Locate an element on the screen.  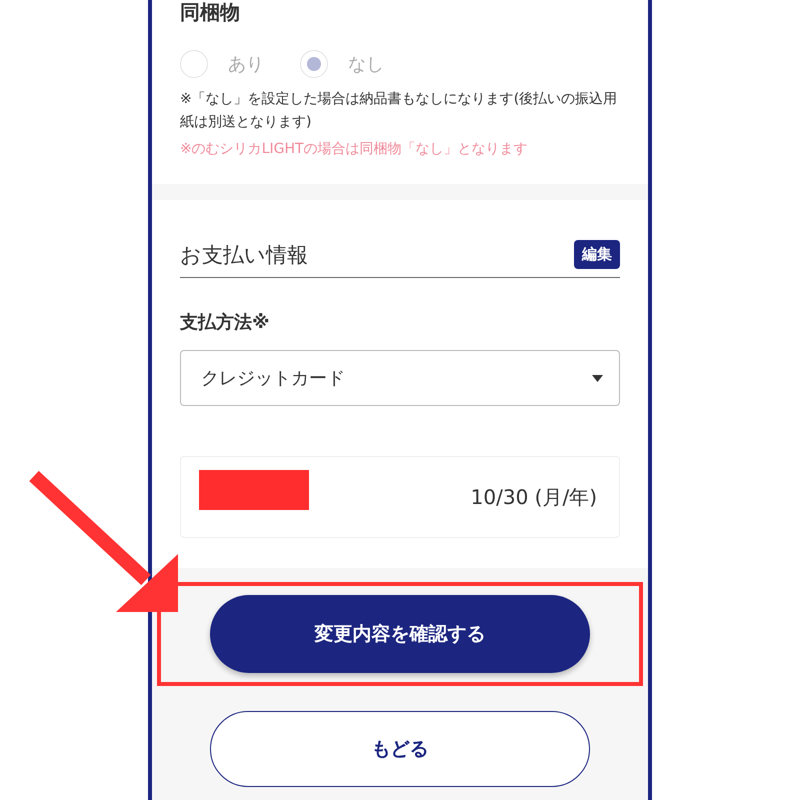
note-text: ※「なし」を設定した場合は納品書もなしになります(後払いの振込用紙は別送となります) is located at coordinates (399, 111).